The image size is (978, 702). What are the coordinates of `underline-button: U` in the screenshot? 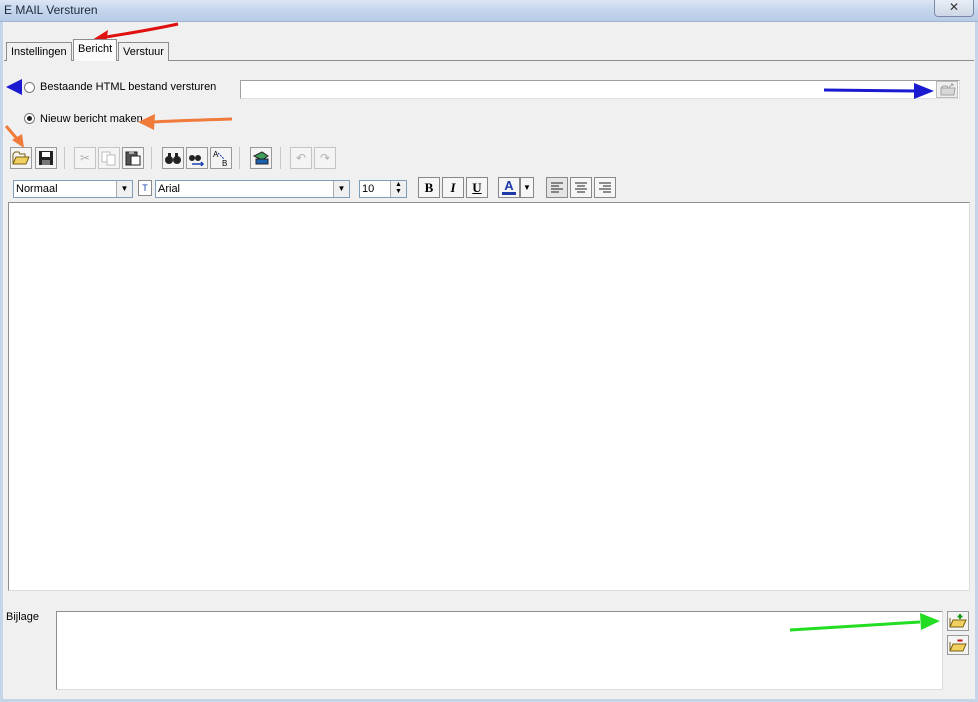 It's located at (477, 187).